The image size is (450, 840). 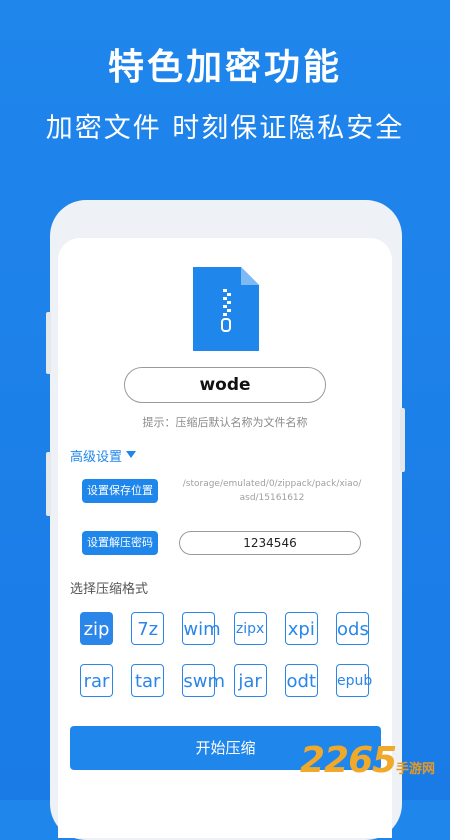 I want to click on format-option-zip: zip, so click(x=96, y=628).